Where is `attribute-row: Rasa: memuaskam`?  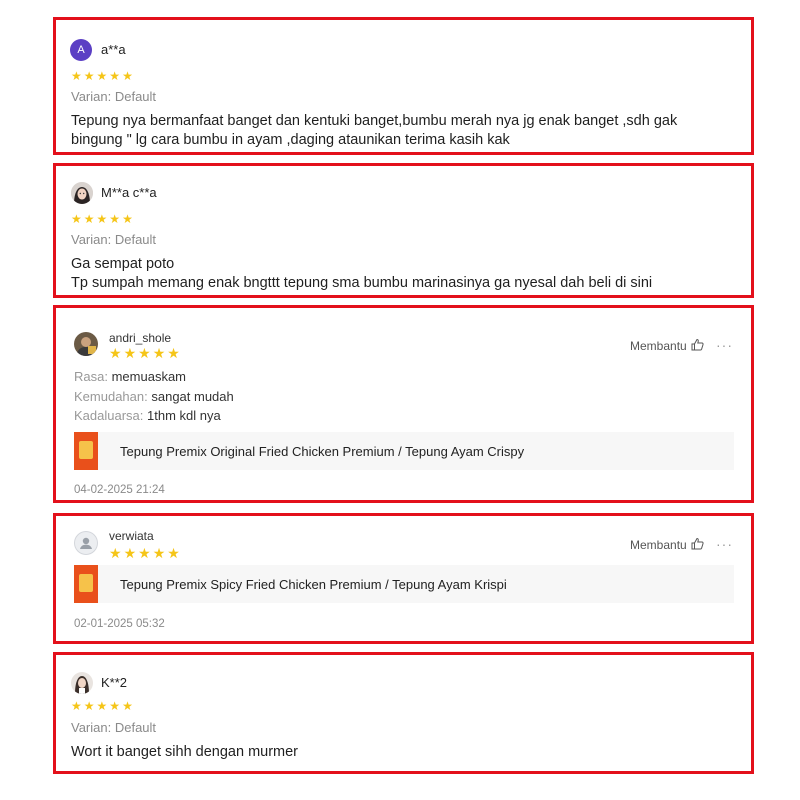 attribute-row: Rasa: memuaskam is located at coordinates (130, 376).